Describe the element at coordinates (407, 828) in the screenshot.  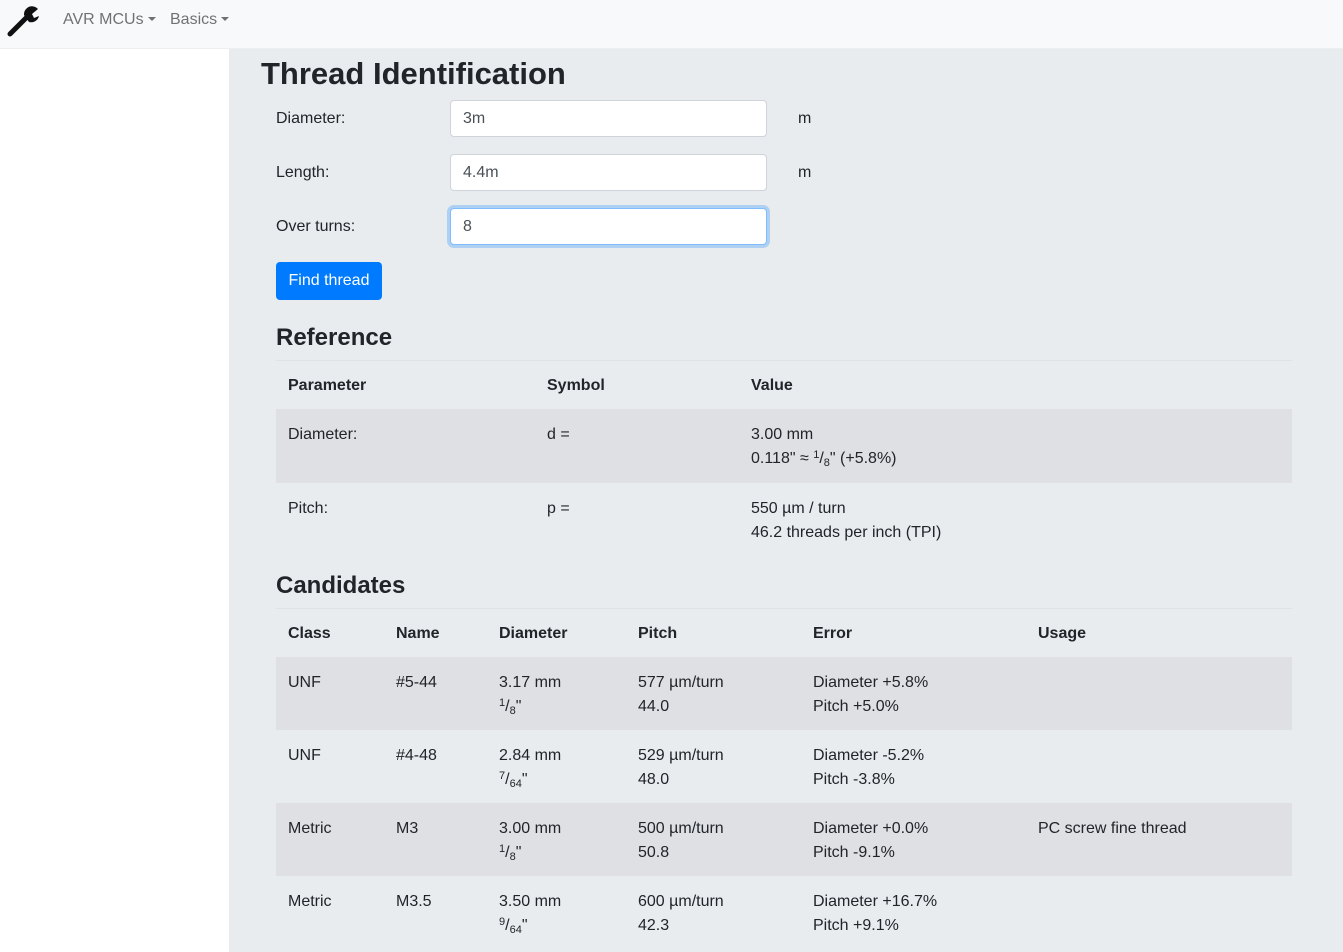
I see `name-cell: M3` at that location.